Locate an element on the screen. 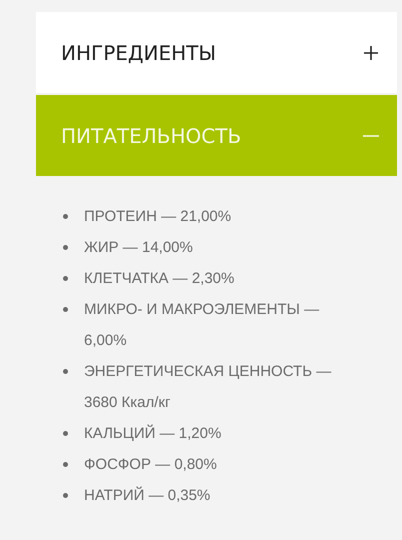  nutrient-text: НАТРИЙ — 0,35% is located at coordinates (147, 496).